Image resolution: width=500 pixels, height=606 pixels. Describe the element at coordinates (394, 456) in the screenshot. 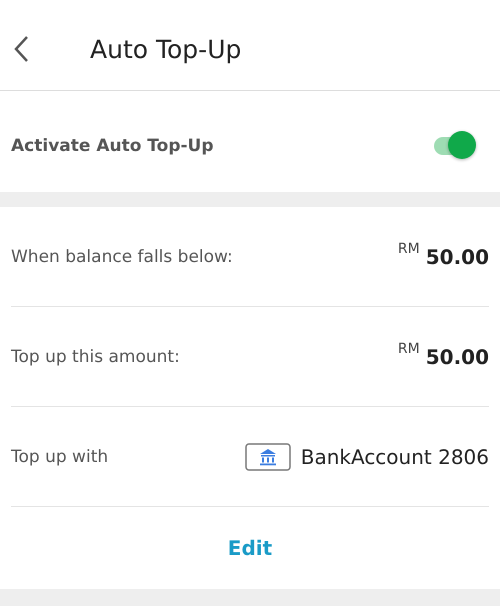

I see `payment-method: BankAccount 2806` at that location.